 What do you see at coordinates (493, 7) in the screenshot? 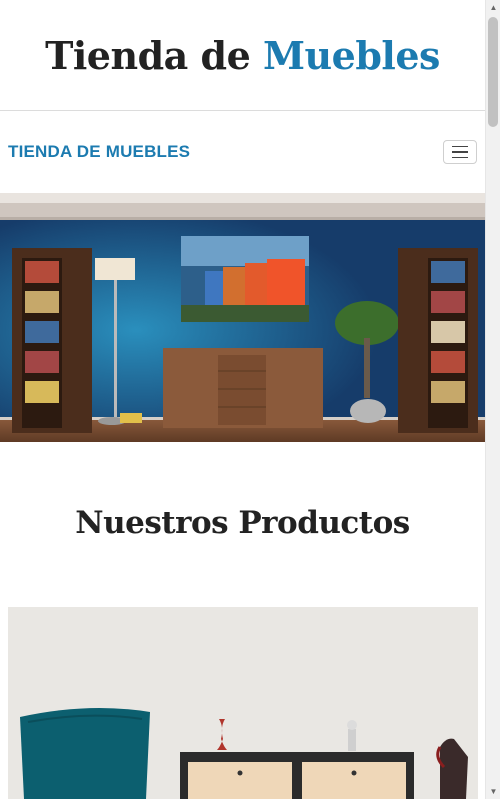
I see `scroll-up-arrow-icon: ▲` at bounding box center [493, 7].